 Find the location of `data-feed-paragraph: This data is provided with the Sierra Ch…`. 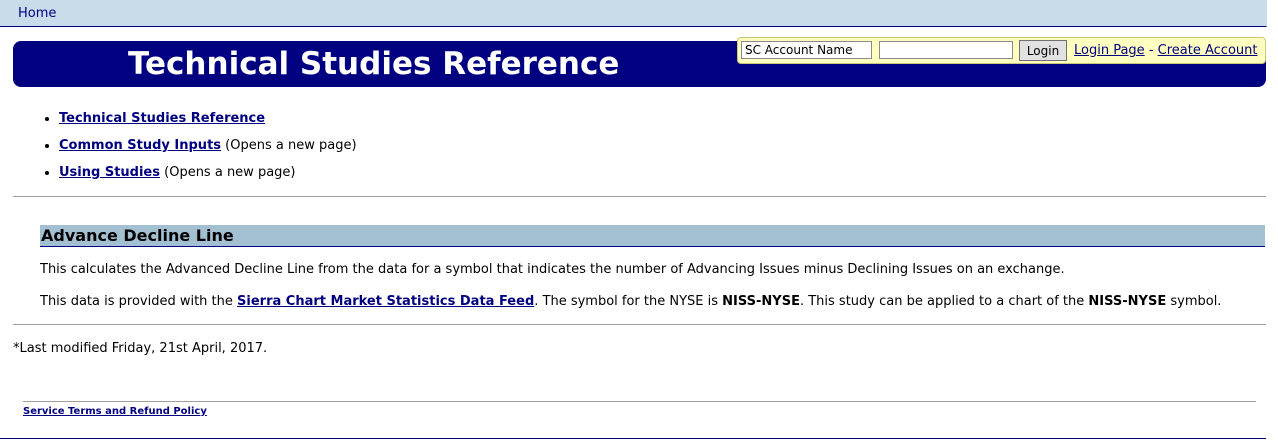

data-feed-paragraph: This data is provided with the Sierra Ch… is located at coordinates (630, 301).